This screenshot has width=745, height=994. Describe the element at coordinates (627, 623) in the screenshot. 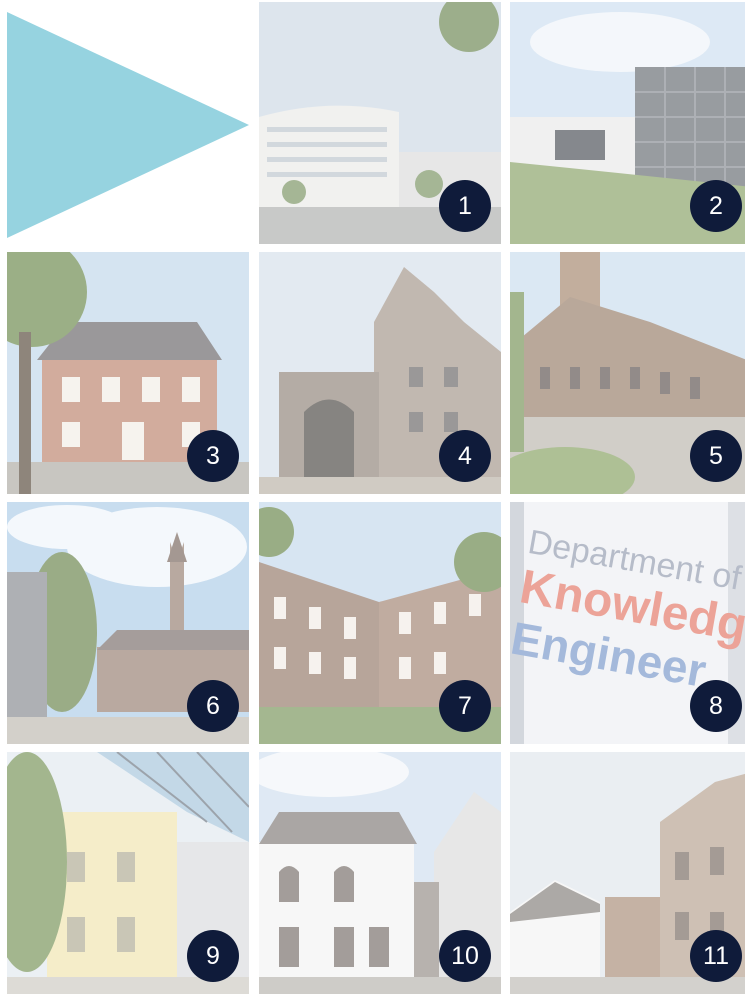

I see `photo-tile-8: Department of Knowledge Engineer 8` at that location.